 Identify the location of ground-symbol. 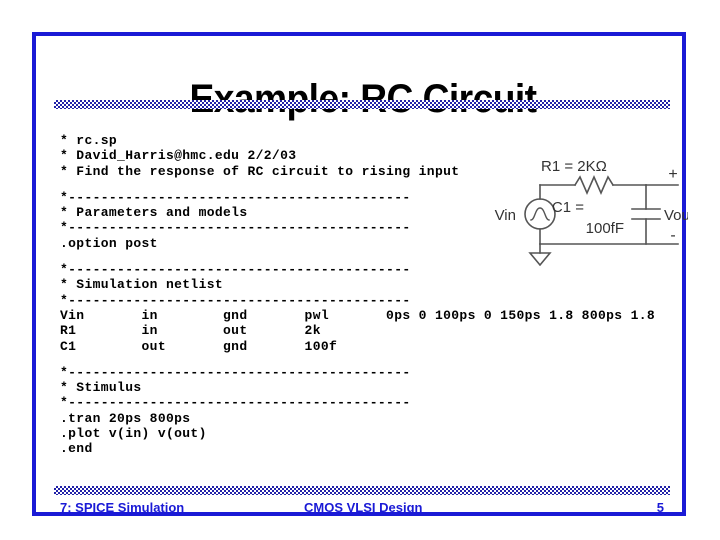
(540, 259).